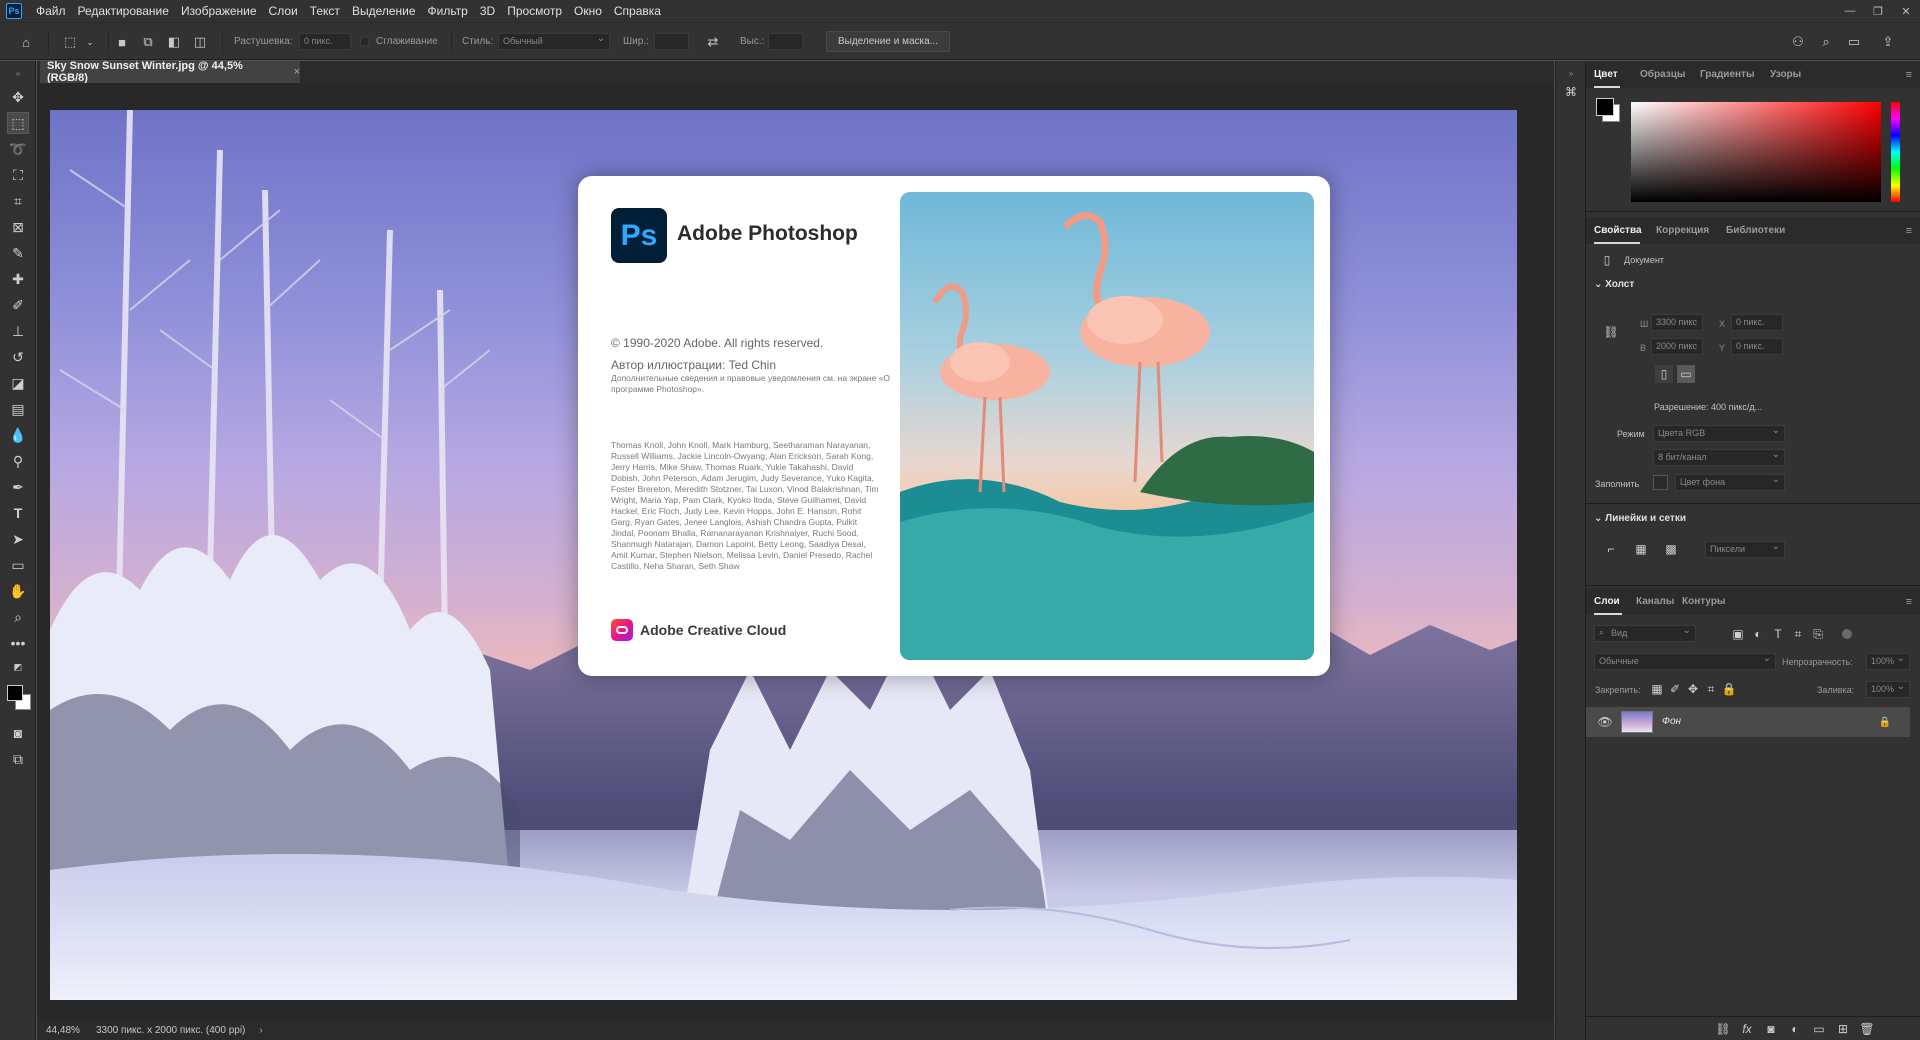  Describe the element at coordinates (1657, 689) in the screenshot. I see `lock-transparency-icon: ▦` at that location.